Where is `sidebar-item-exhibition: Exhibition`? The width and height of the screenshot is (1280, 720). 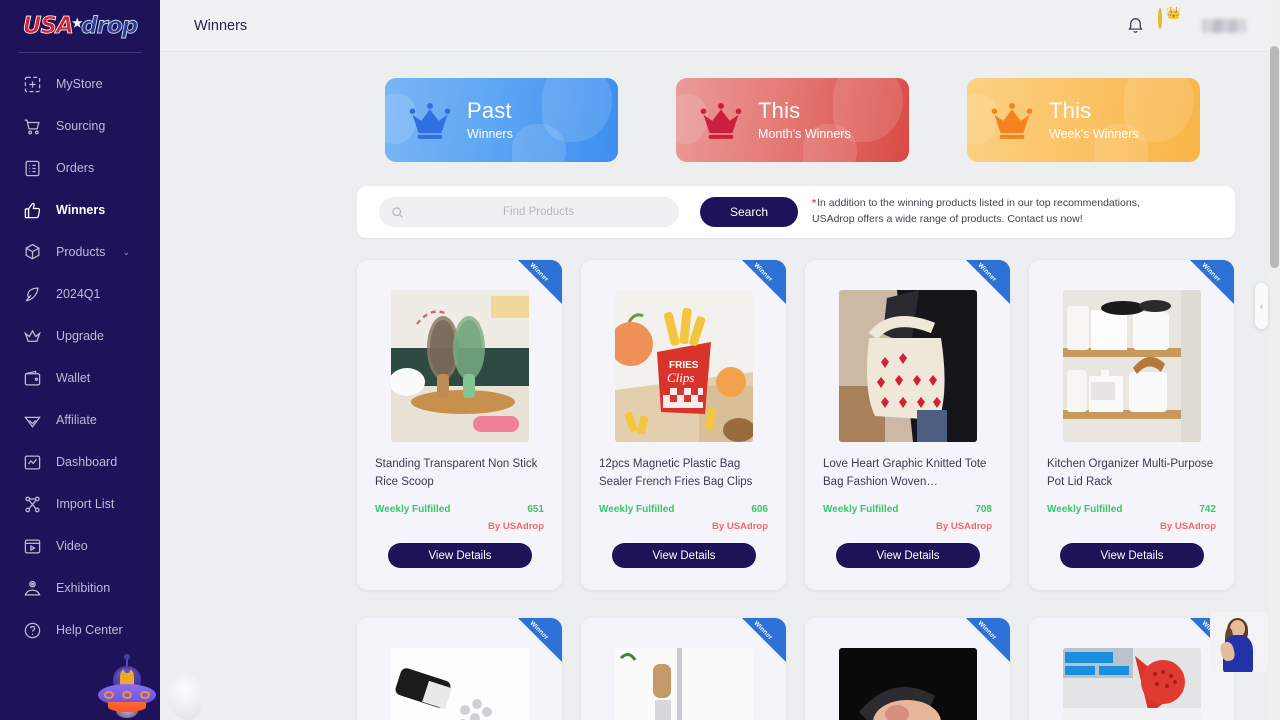
sidebar-item-exhibition: Exhibition is located at coordinates (80, 588).